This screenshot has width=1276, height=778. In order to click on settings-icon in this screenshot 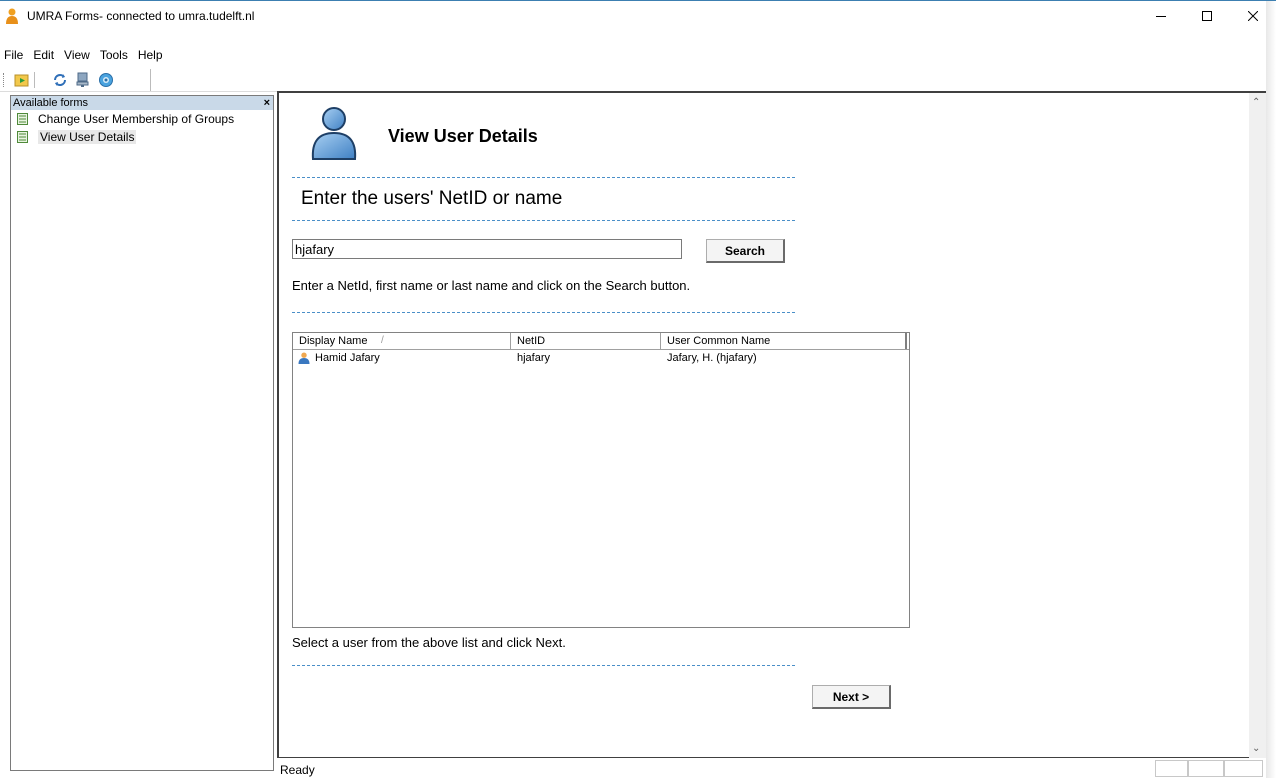, I will do `click(106, 80)`.